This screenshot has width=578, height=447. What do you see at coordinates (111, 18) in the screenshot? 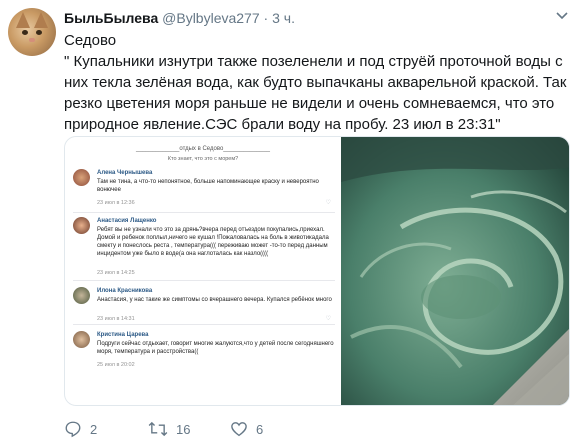
I see `display-name: БыльБылева` at bounding box center [111, 18].